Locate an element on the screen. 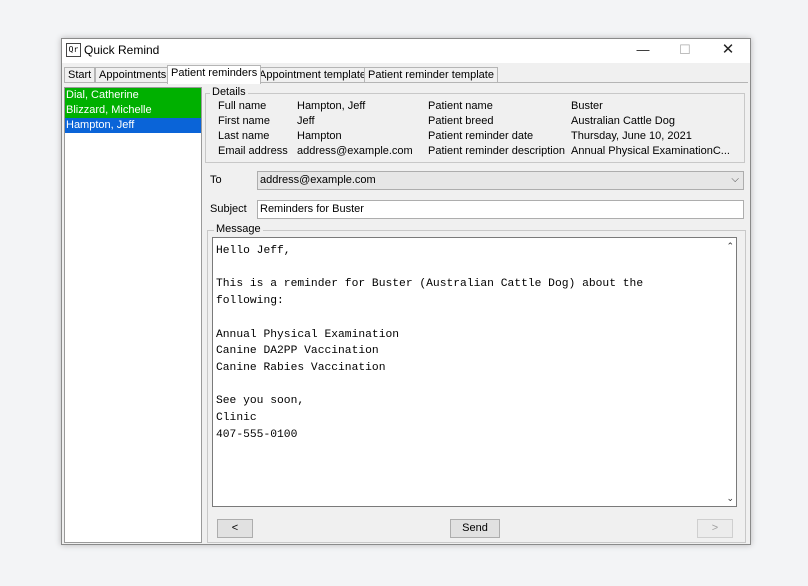 Image resolution: width=808 pixels, height=586 pixels. list-item: Blizzard, Michelle is located at coordinates (133, 110).